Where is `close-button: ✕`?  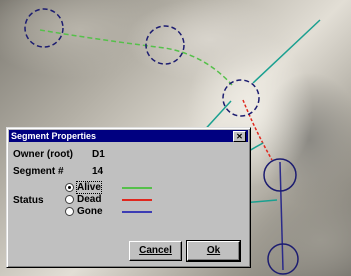 close-button: ✕ is located at coordinates (239, 136).